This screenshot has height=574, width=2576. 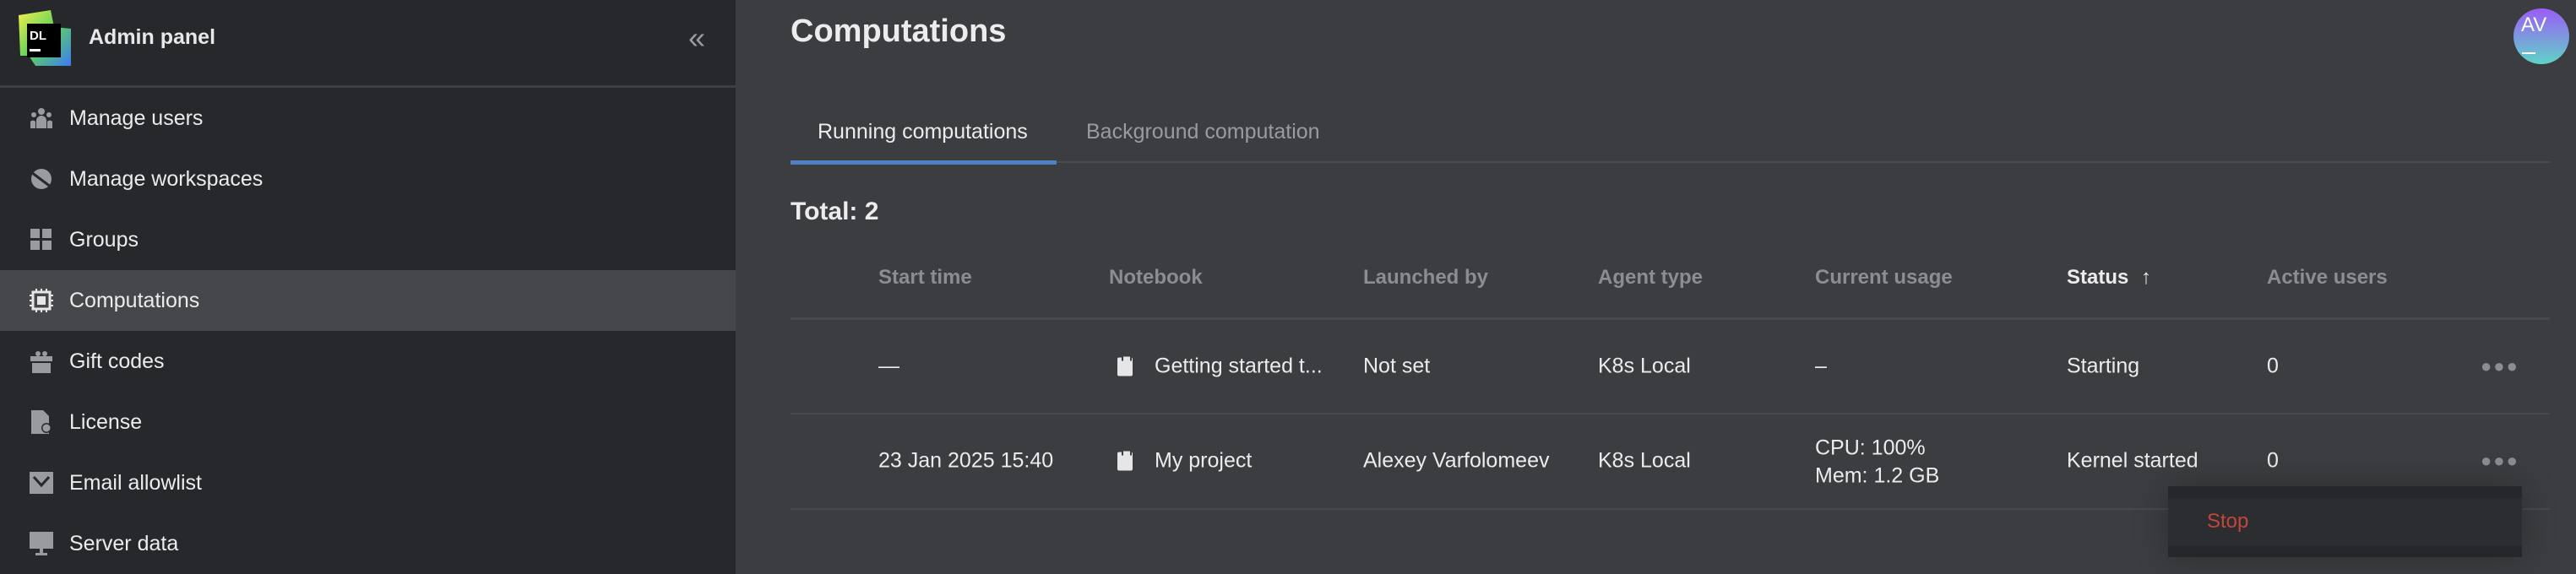 I want to click on sidebar-item-label: Manage users, so click(x=136, y=118).